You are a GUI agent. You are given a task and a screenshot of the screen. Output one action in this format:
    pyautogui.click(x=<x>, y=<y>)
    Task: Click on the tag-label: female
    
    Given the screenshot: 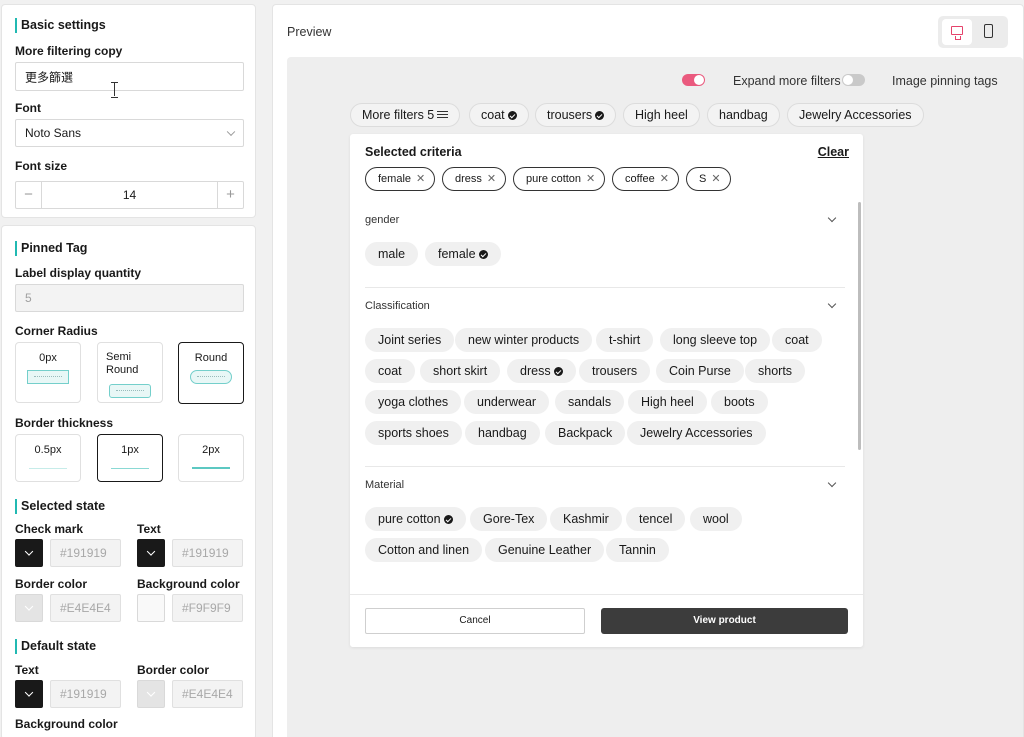 What is the action you would take?
    pyautogui.click(x=457, y=254)
    